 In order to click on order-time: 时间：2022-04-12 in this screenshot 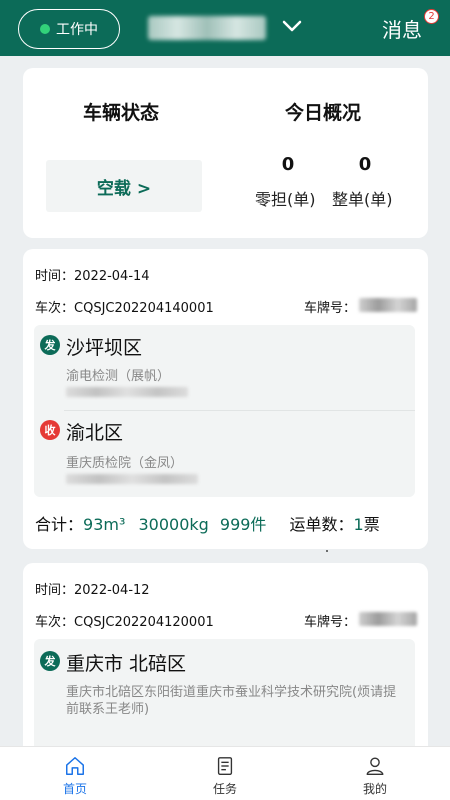, I will do `click(92, 590)`.